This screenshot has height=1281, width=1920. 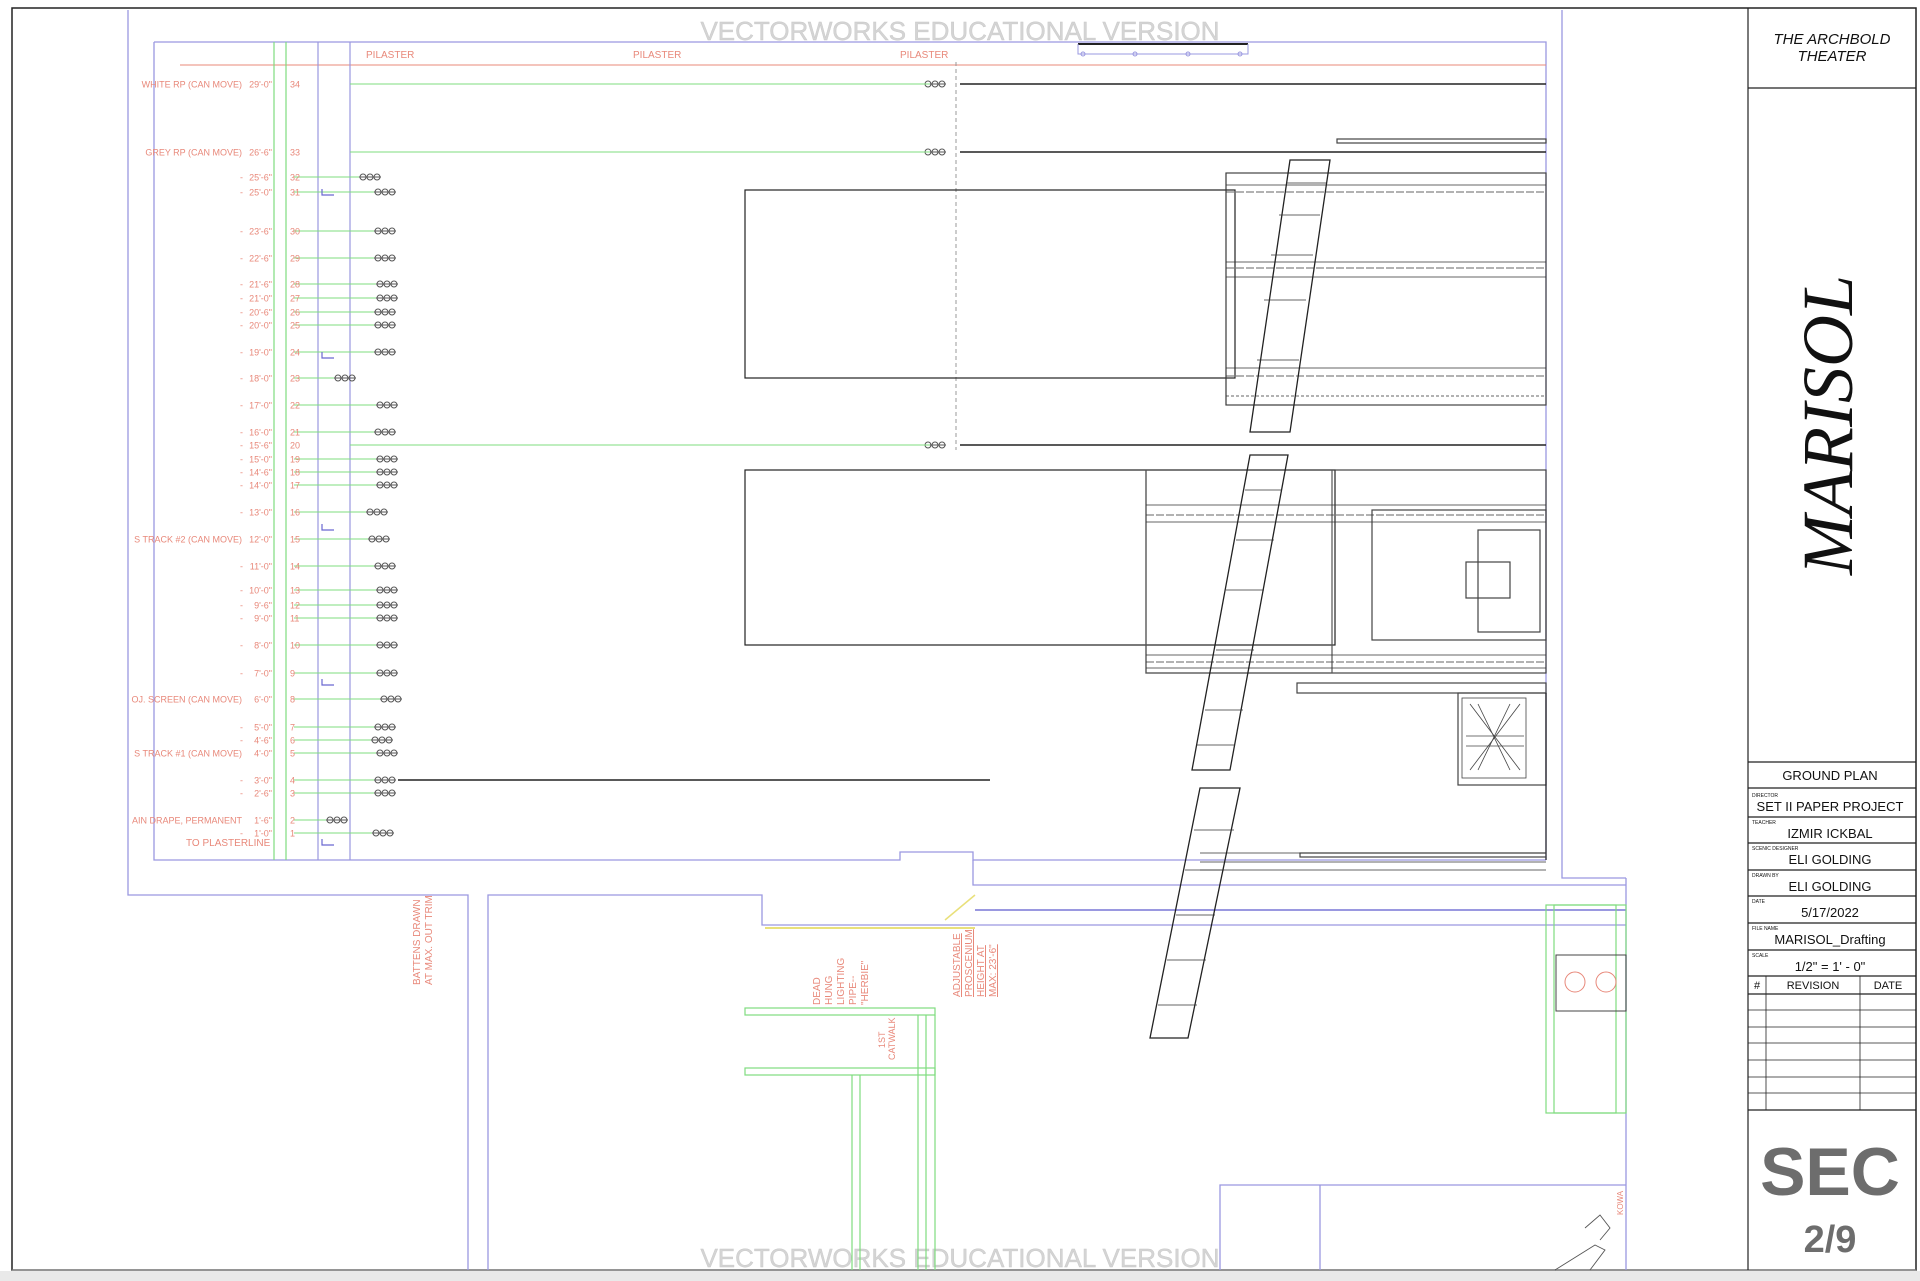 I want to click on lineset-distance: 4'-0", so click(x=263, y=754).